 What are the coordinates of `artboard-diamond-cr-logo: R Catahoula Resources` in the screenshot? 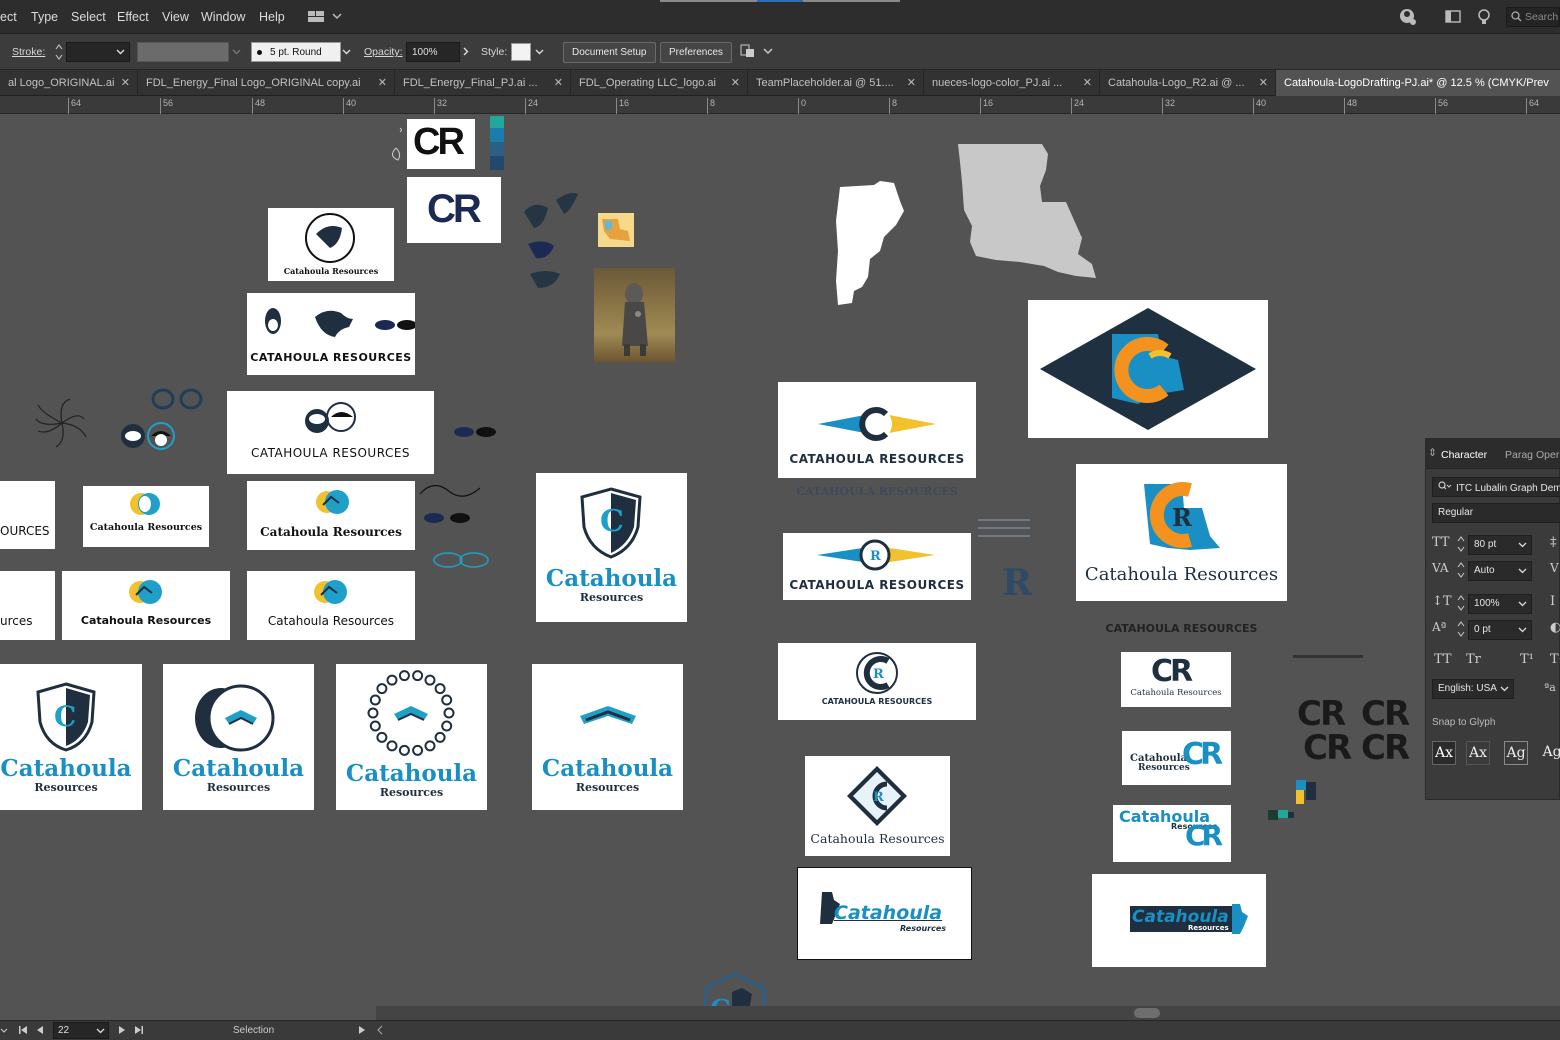 It's located at (877, 806).